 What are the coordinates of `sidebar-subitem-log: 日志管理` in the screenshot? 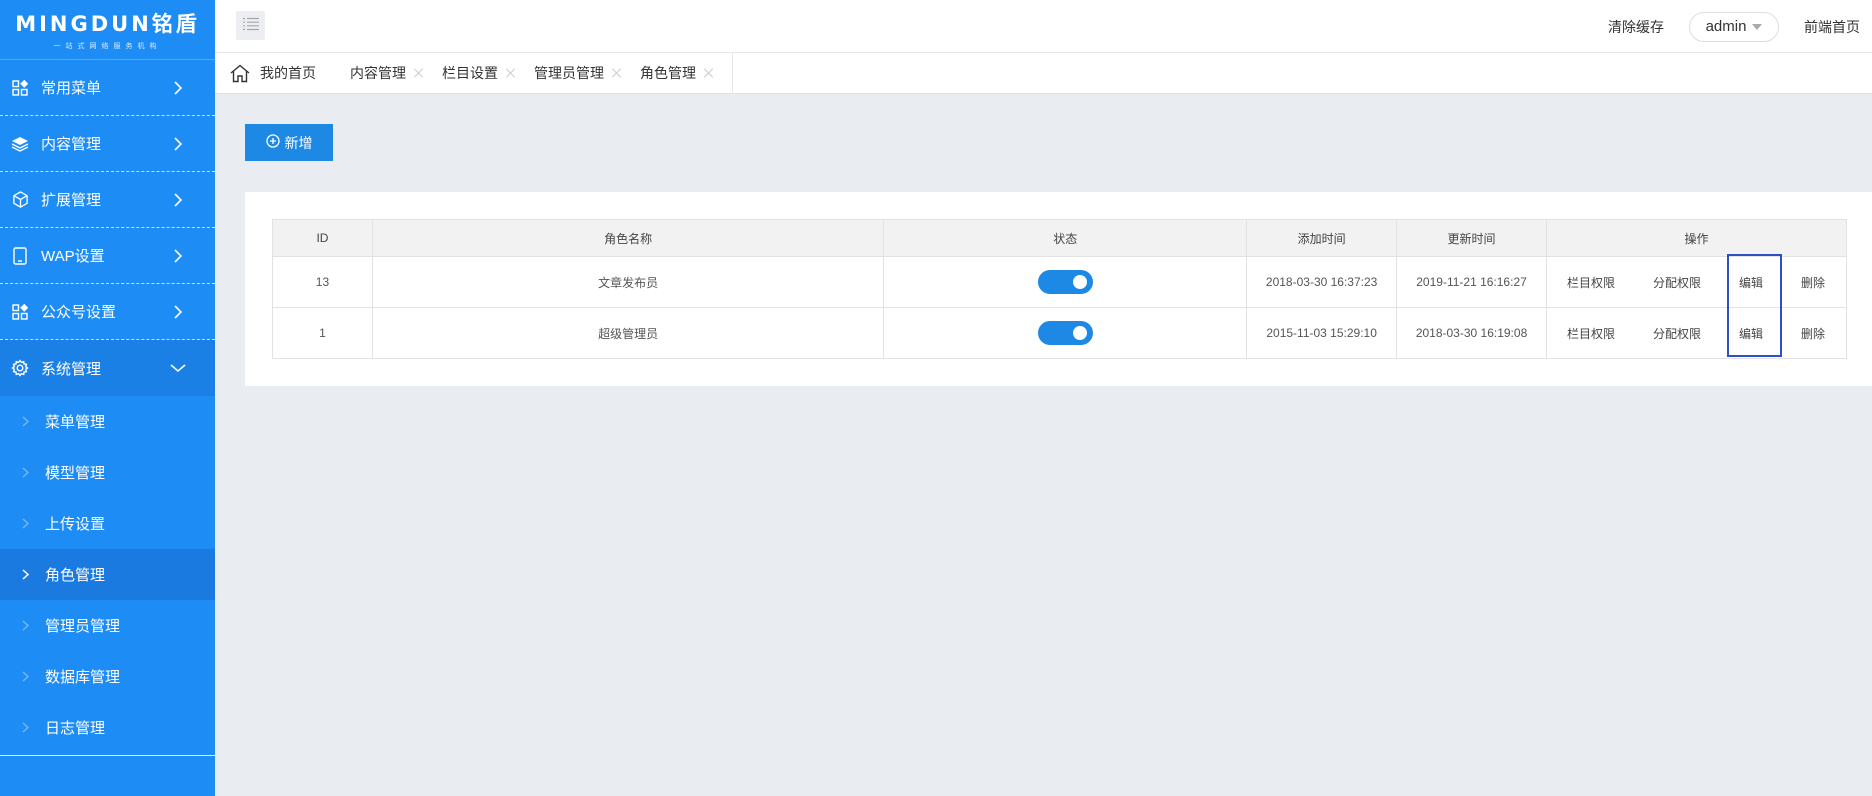 It's located at (107, 727).